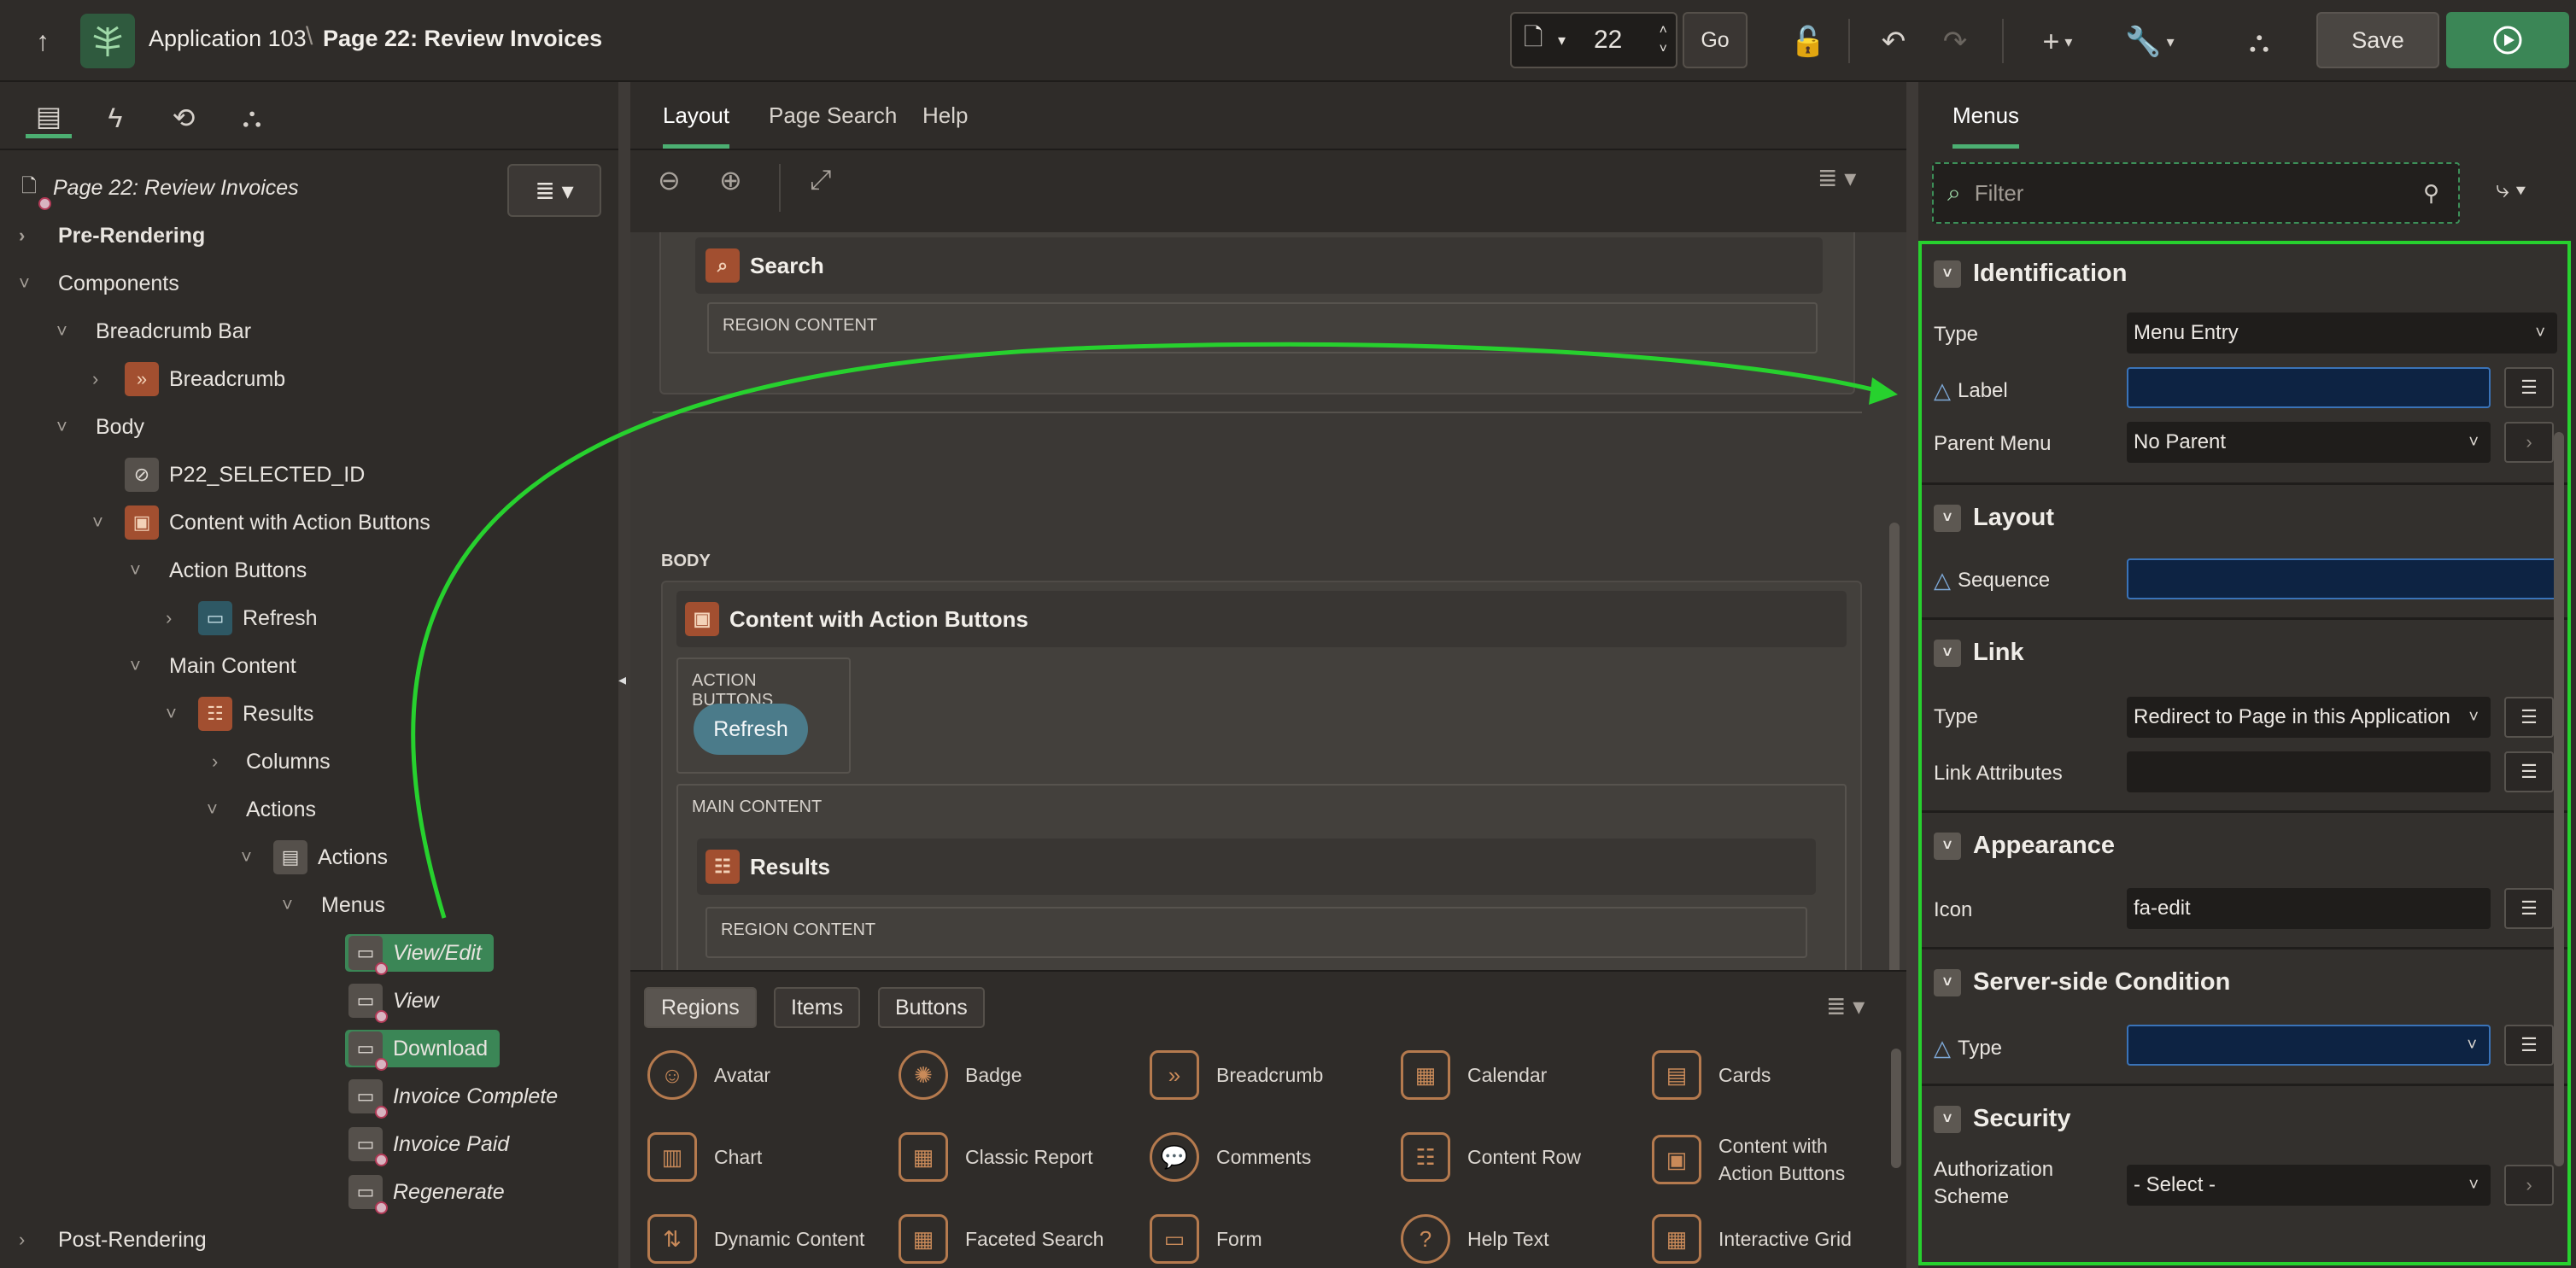 Image resolution: width=2576 pixels, height=1268 pixels. What do you see at coordinates (228, 39) in the screenshot?
I see `breadcrumb-app: Application 103` at bounding box center [228, 39].